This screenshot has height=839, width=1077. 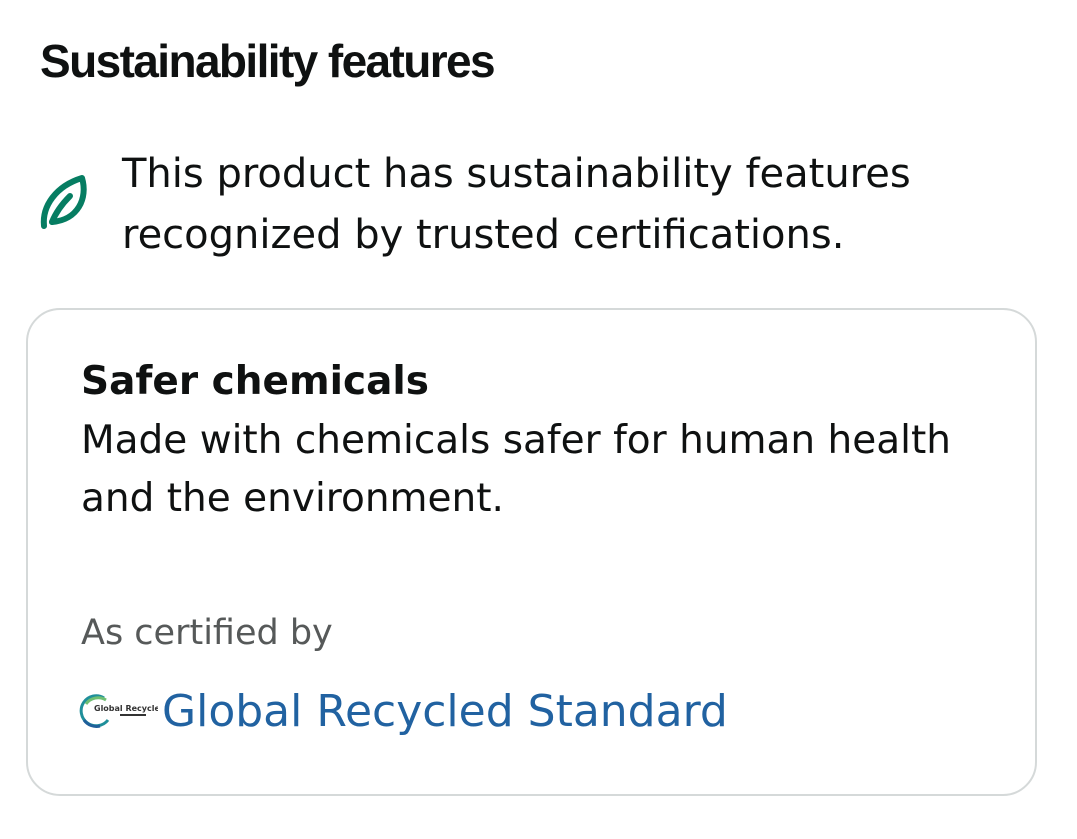 I want to click on logo-text: Global Recycled Standard, so click(x=126, y=708).